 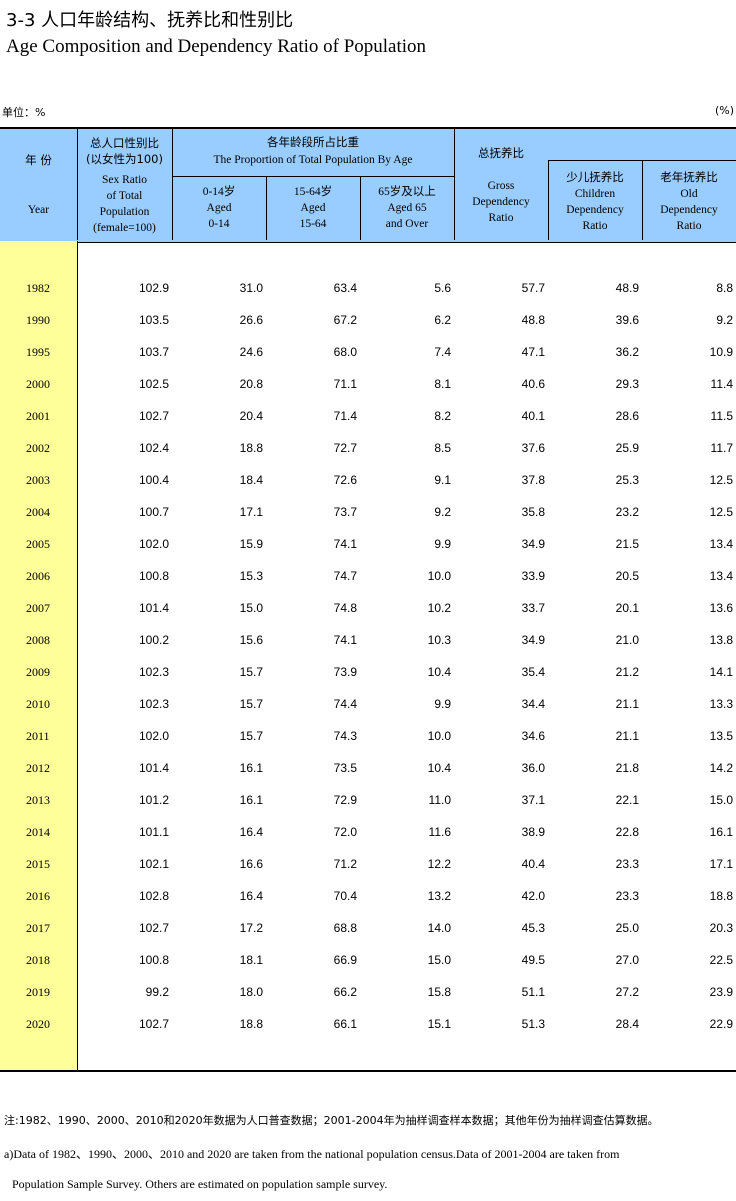 I want to click on value-cell: 23.9, so click(x=721, y=992).